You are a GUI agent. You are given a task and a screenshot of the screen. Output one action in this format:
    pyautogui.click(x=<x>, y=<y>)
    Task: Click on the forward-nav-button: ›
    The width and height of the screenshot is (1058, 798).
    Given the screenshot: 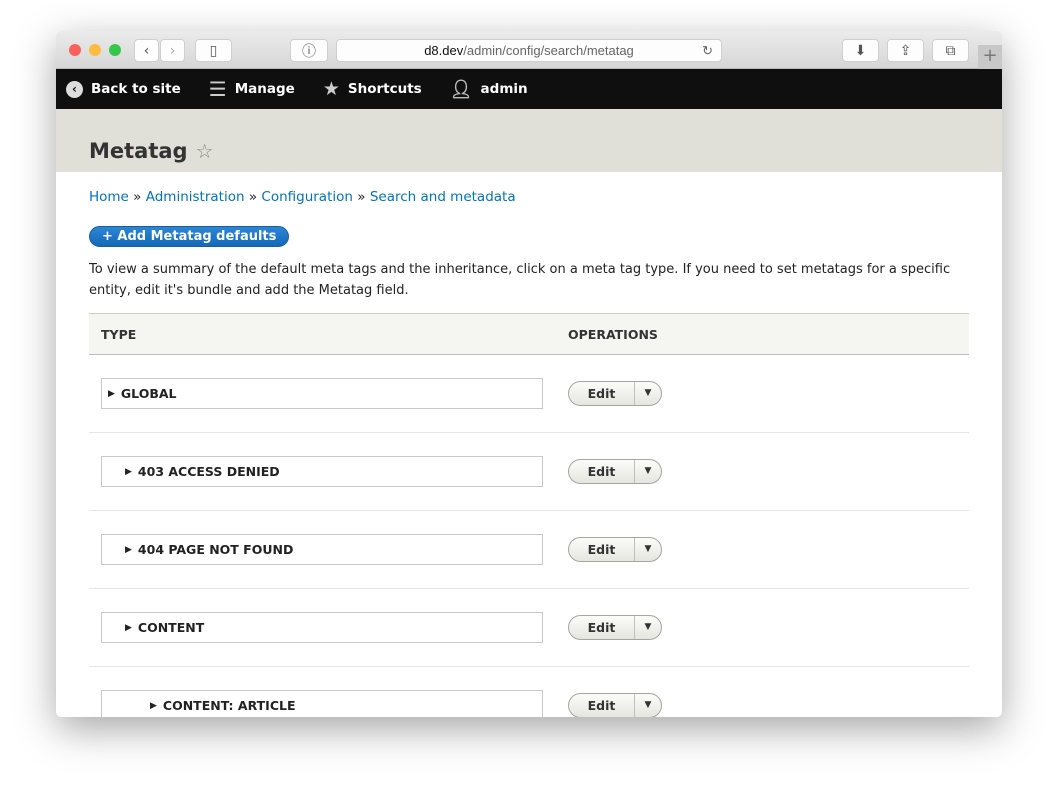 What is the action you would take?
    pyautogui.click(x=172, y=50)
    